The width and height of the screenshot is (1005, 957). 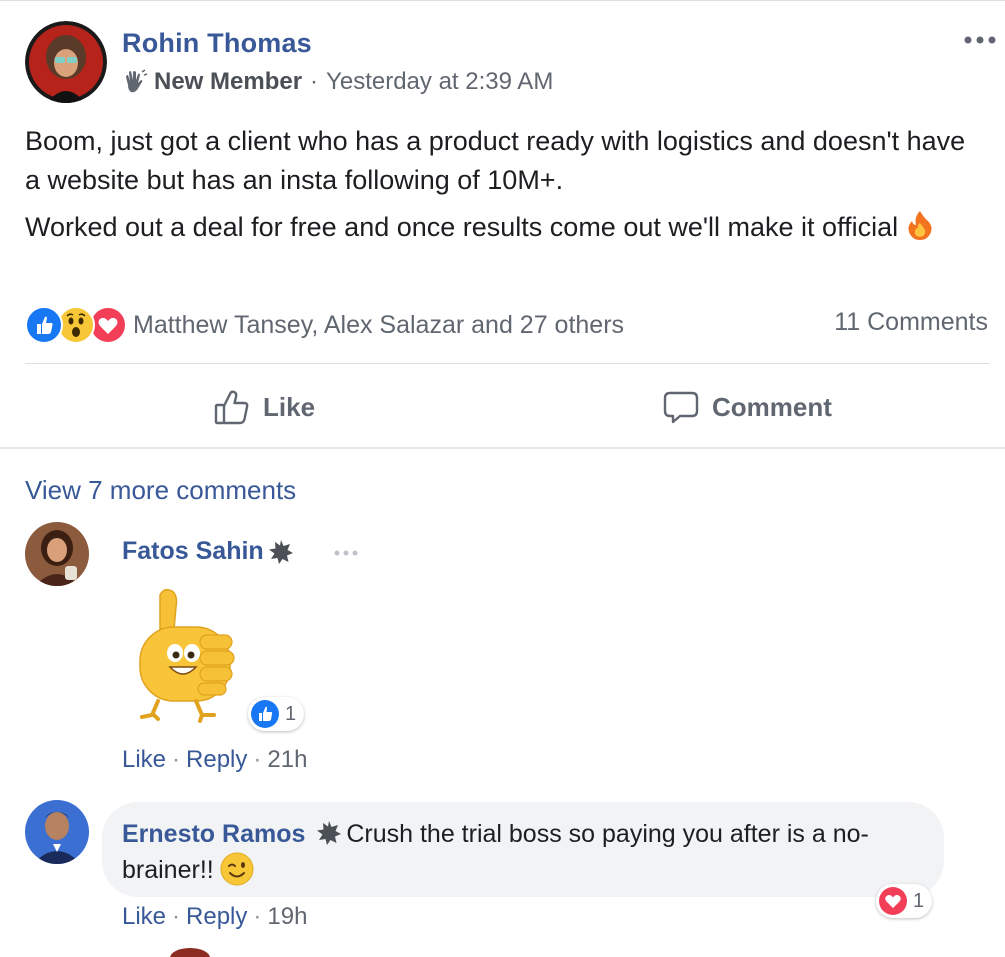 I want to click on commenter-name-text: Fatos Sahin, so click(x=193, y=551).